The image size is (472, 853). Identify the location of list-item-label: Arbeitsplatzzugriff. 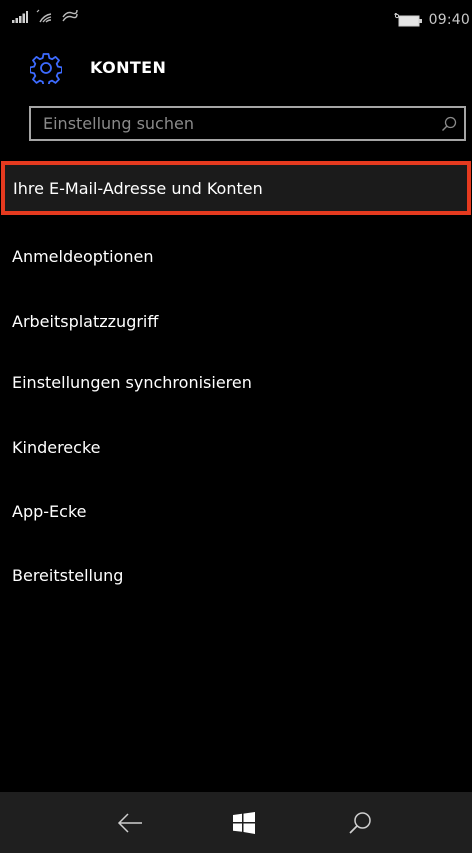
(85, 321).